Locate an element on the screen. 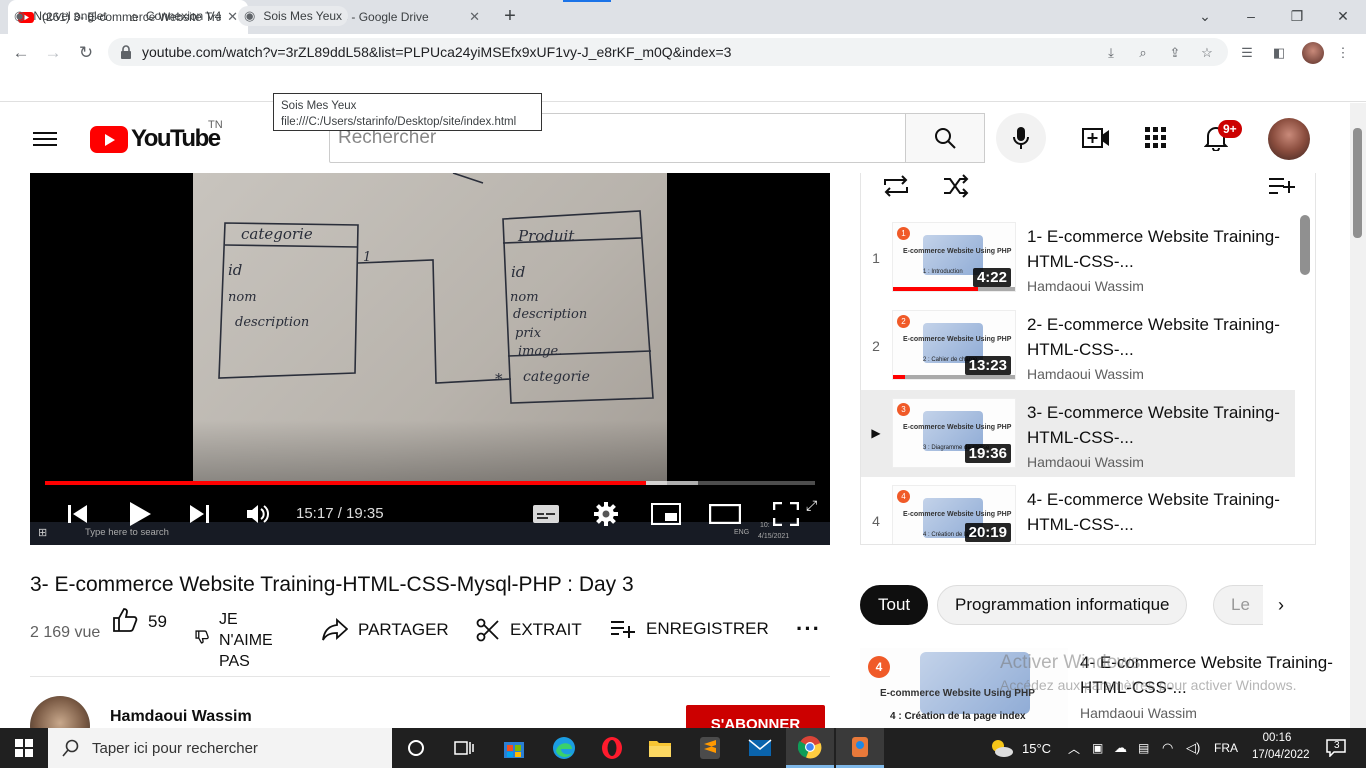  chip-programming: Programmation informatique is located at coordinates (1062, 605).